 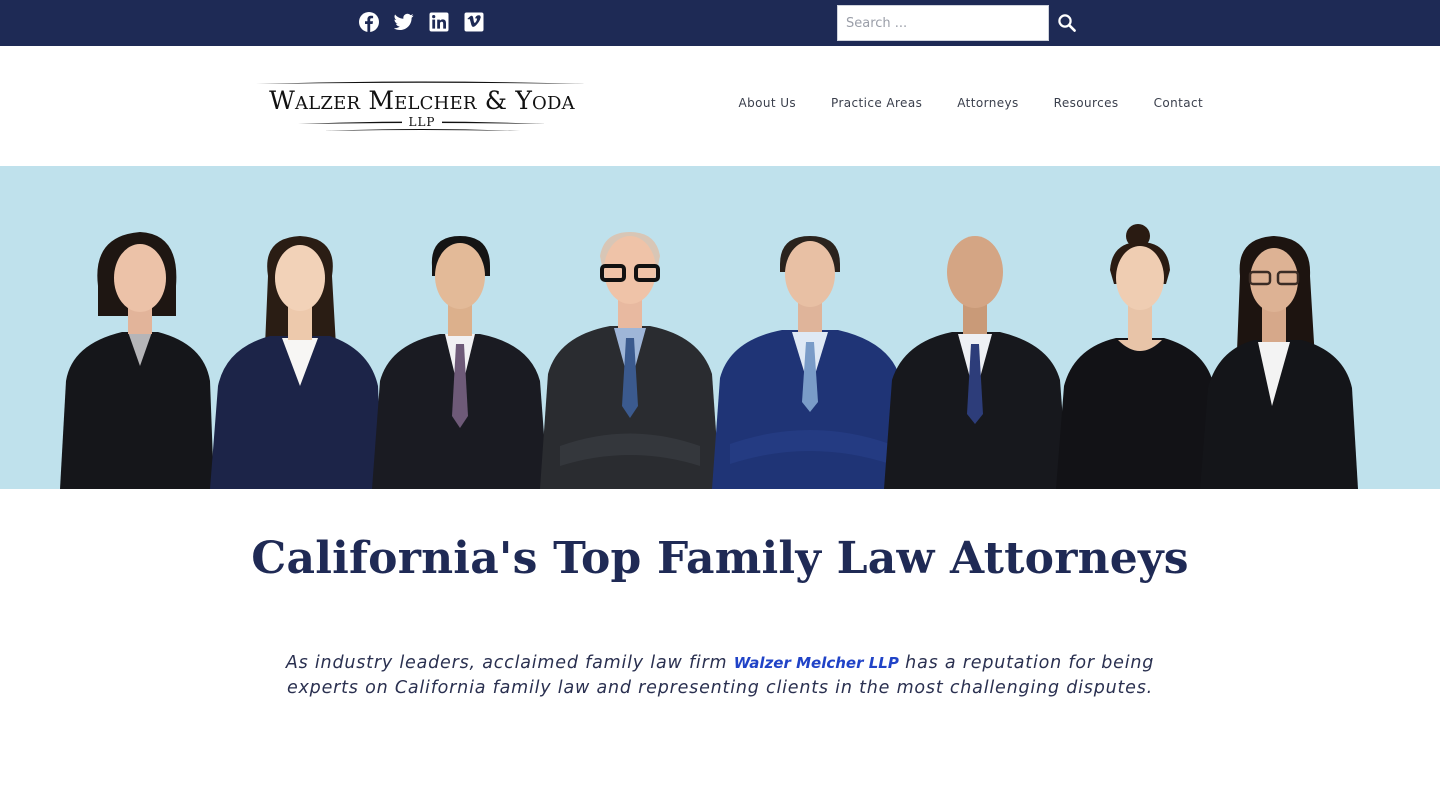 I want to click on search-button, so click(x=1067, y=23).